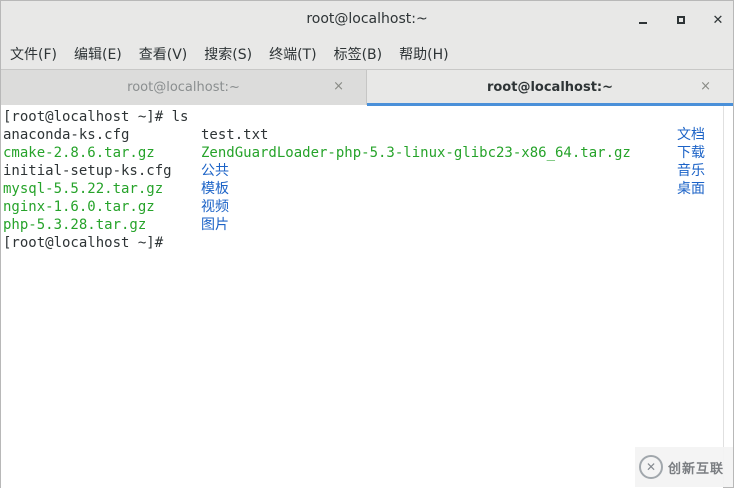 This screenshot has height=488, width=734. What do you see at coordinates (696, 469) in the screenshot?
I see `watermark-text: 创新互联` at bounding box center [696, 469].